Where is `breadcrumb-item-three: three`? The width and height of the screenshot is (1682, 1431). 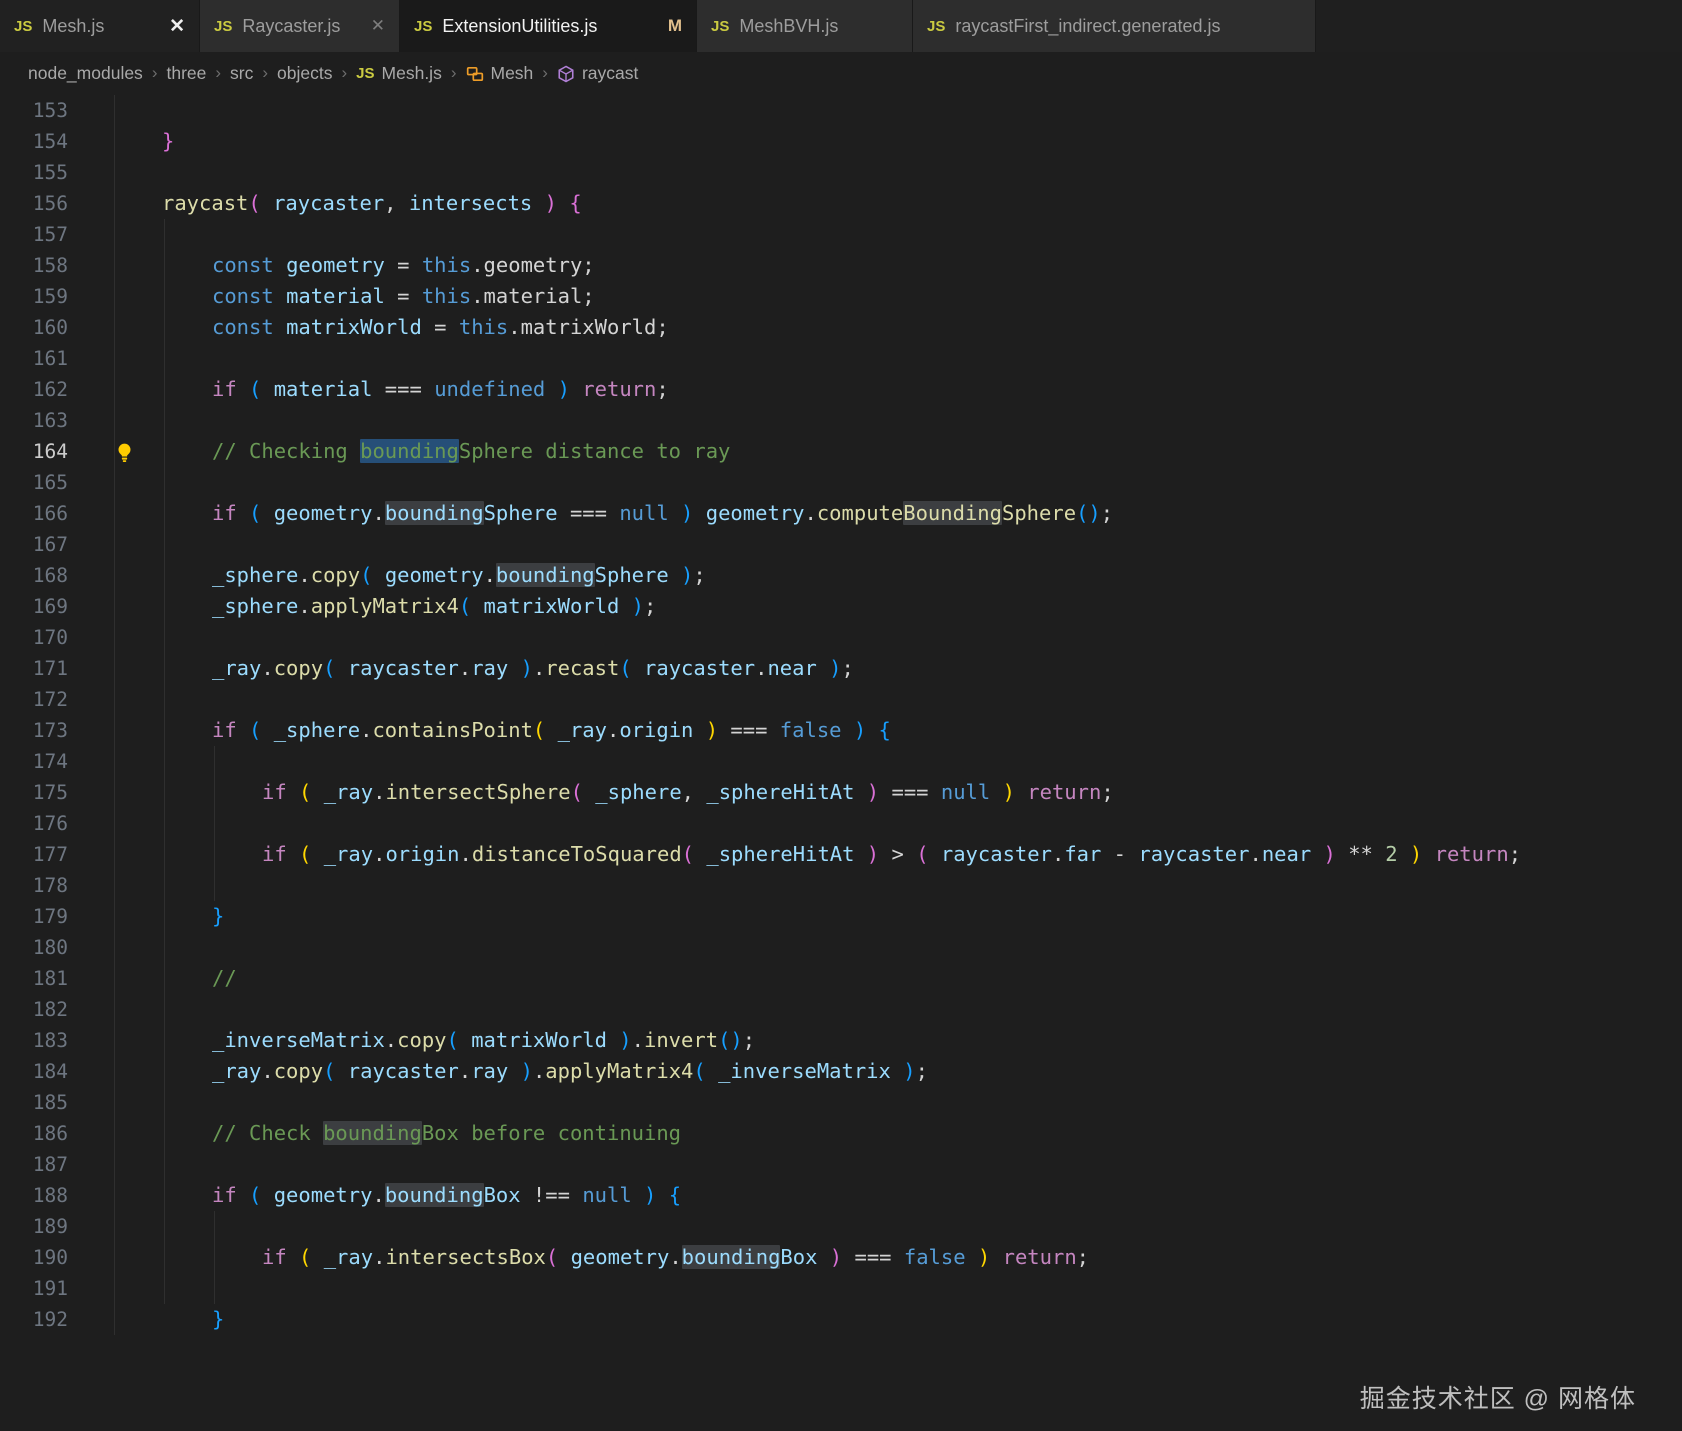 breadcrumb-item-three: three is located at coordinates (186, 73).